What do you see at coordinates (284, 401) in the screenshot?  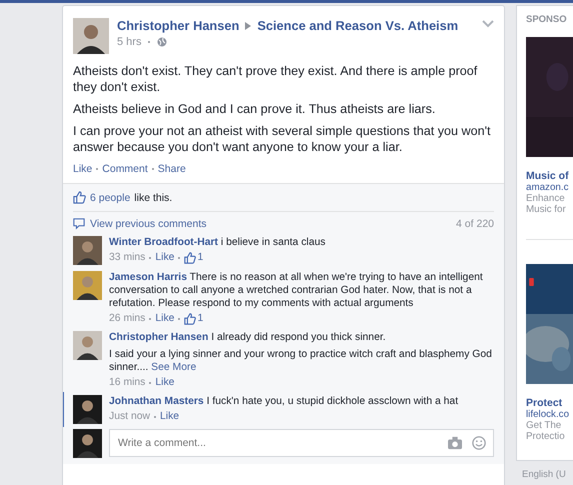 I see `comment-text: Johnathan Masters I fuck'n hate you, u stupid dickhole assclown with a hat` at bounding box center [284, 401].